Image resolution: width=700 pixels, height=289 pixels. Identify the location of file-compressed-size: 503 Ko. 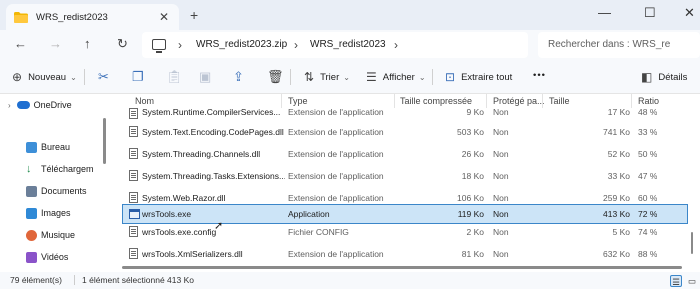
(470, 132).